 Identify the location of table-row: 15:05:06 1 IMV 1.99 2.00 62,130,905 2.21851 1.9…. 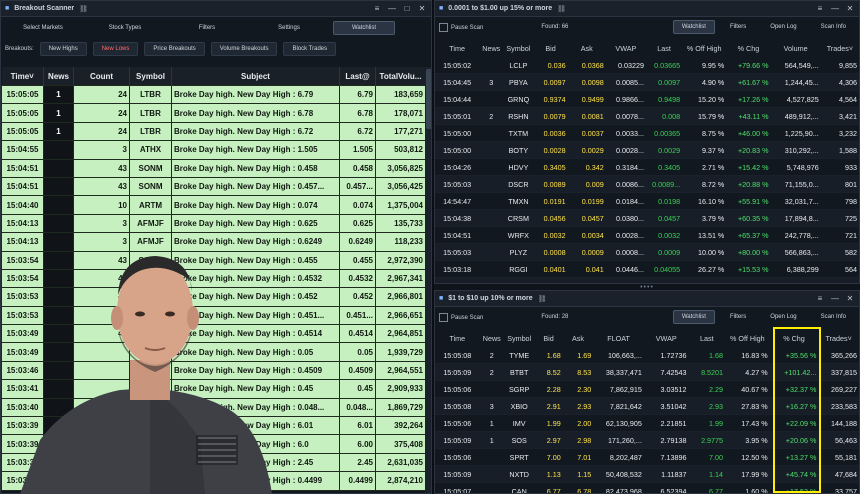
(647, 423).